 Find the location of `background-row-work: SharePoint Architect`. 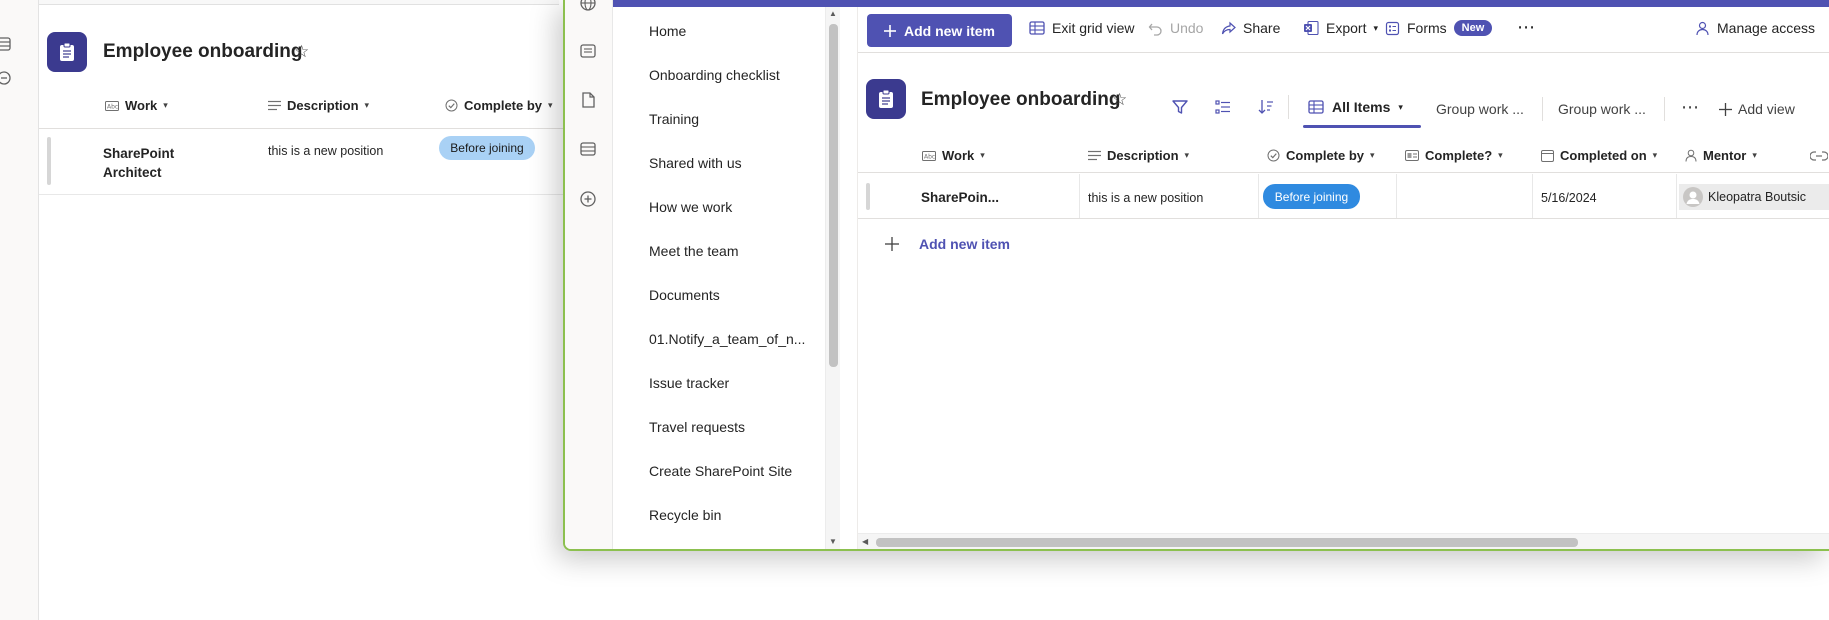

background-row-work: SharePoint Architect is located at coordinates (138, 163).